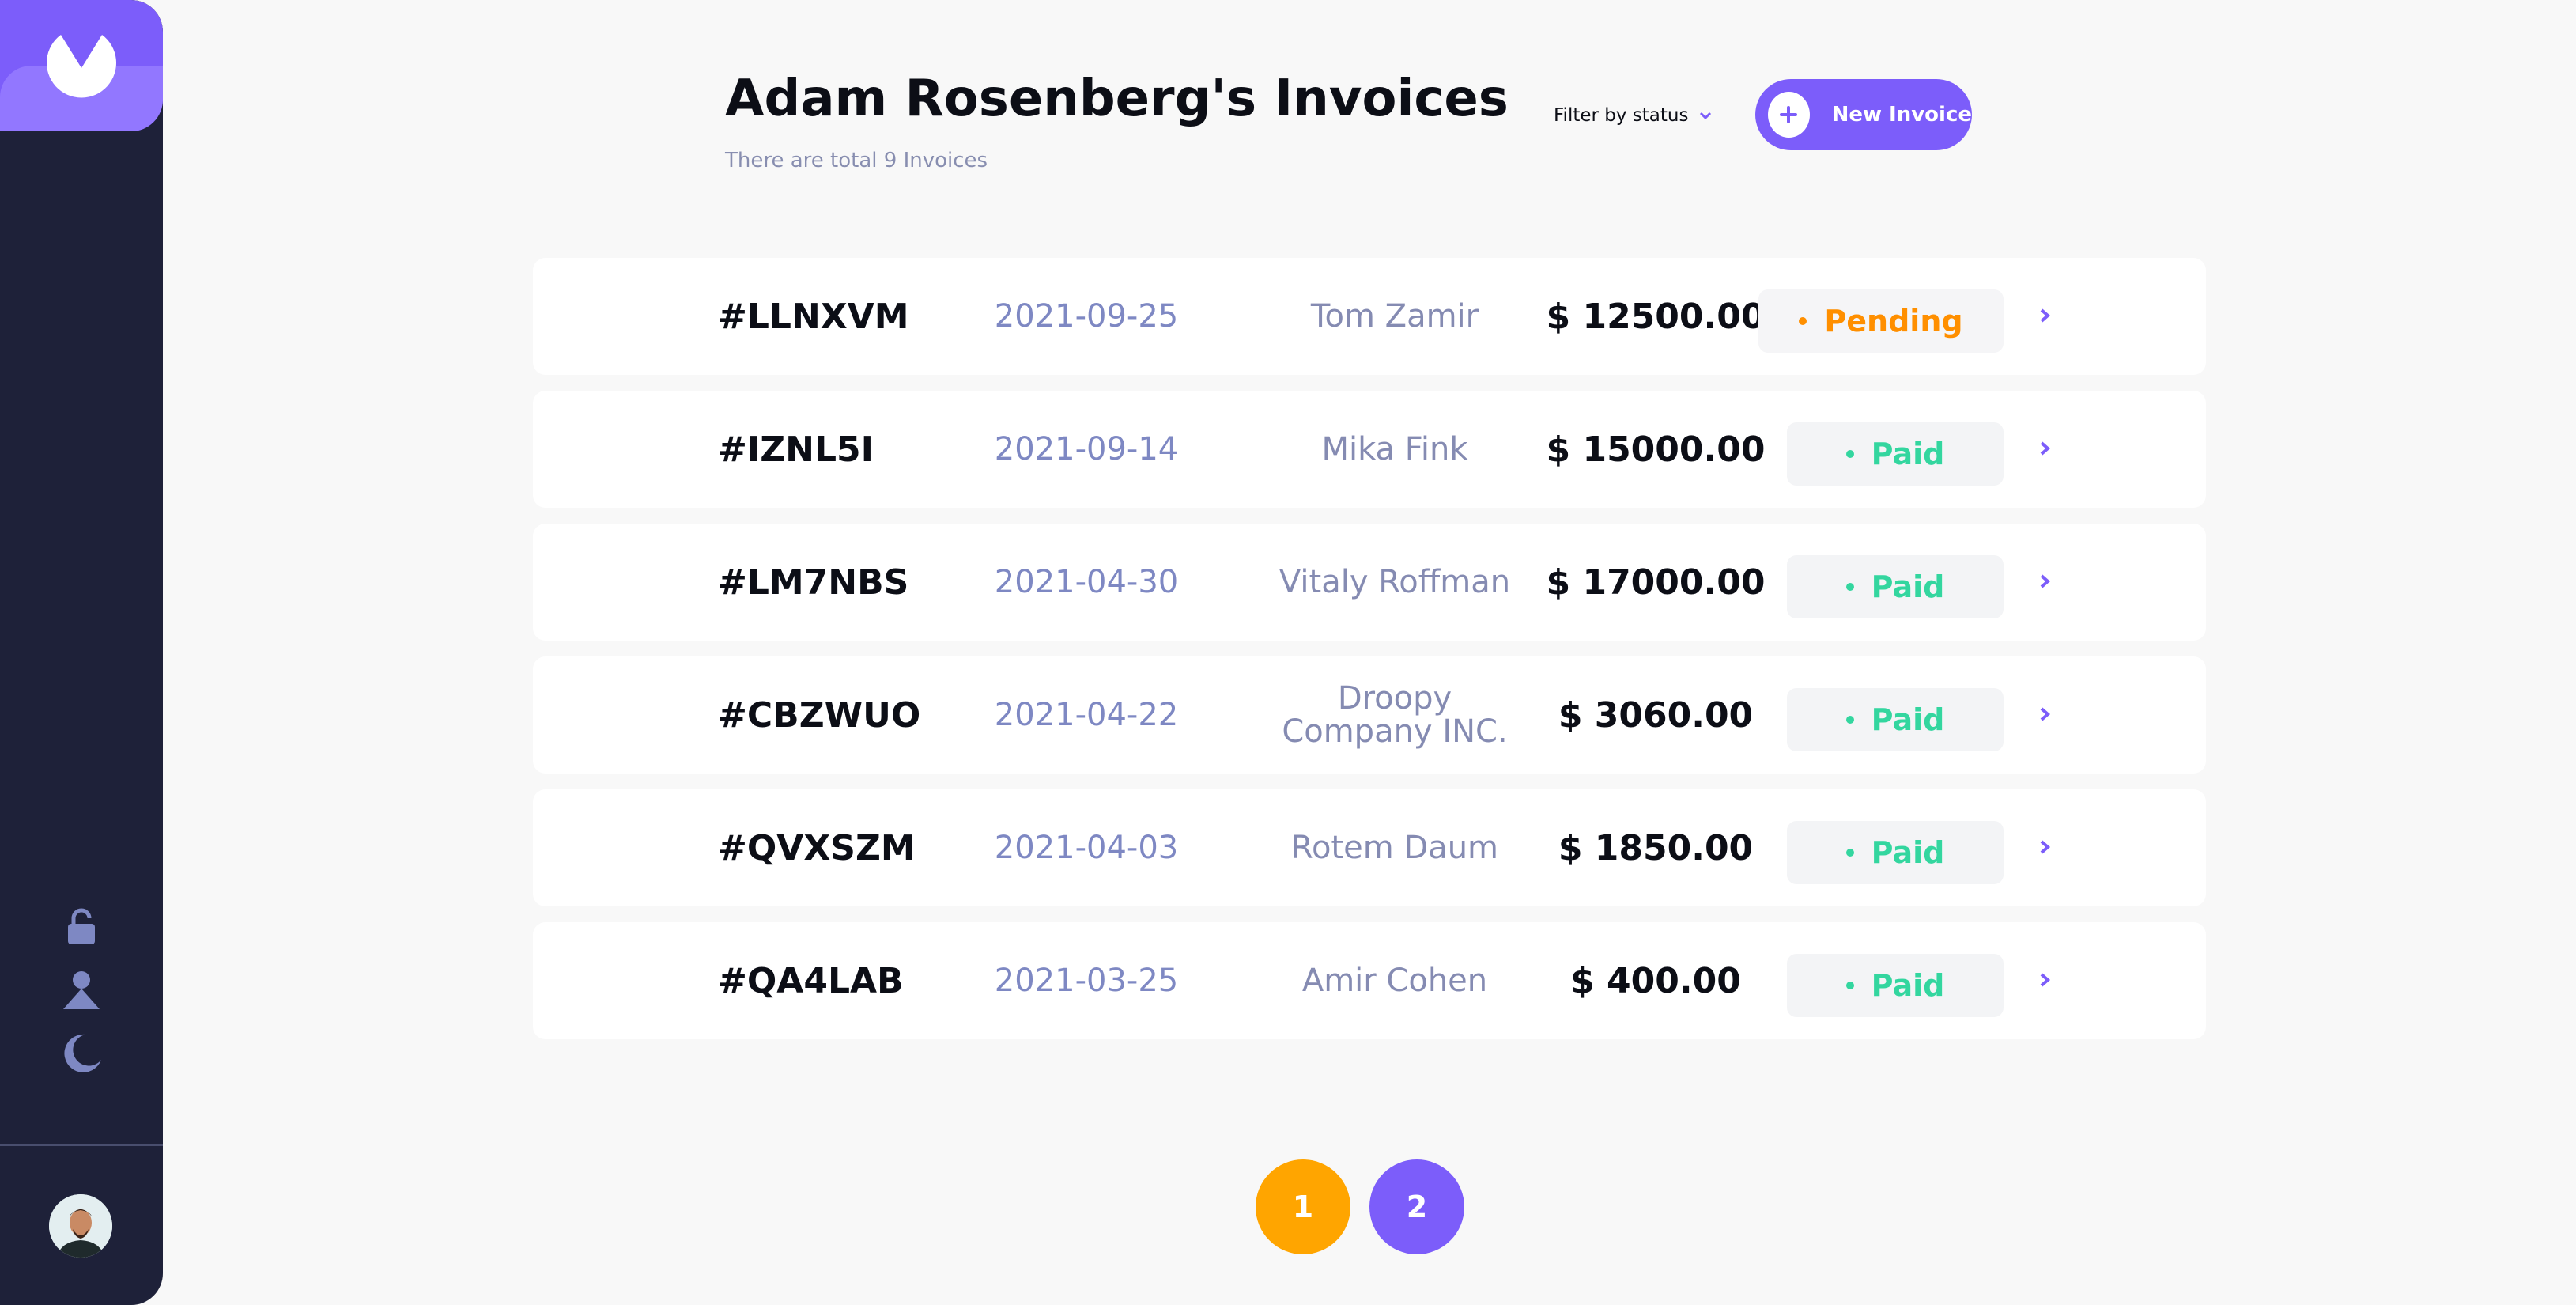 The width and height of the screenshot is (2576, 1305). What do you see at coordinates (1395, 582) in the screenshot?
I see `client-name: Vitaly Roffman` at bounding box center [1395, 582].